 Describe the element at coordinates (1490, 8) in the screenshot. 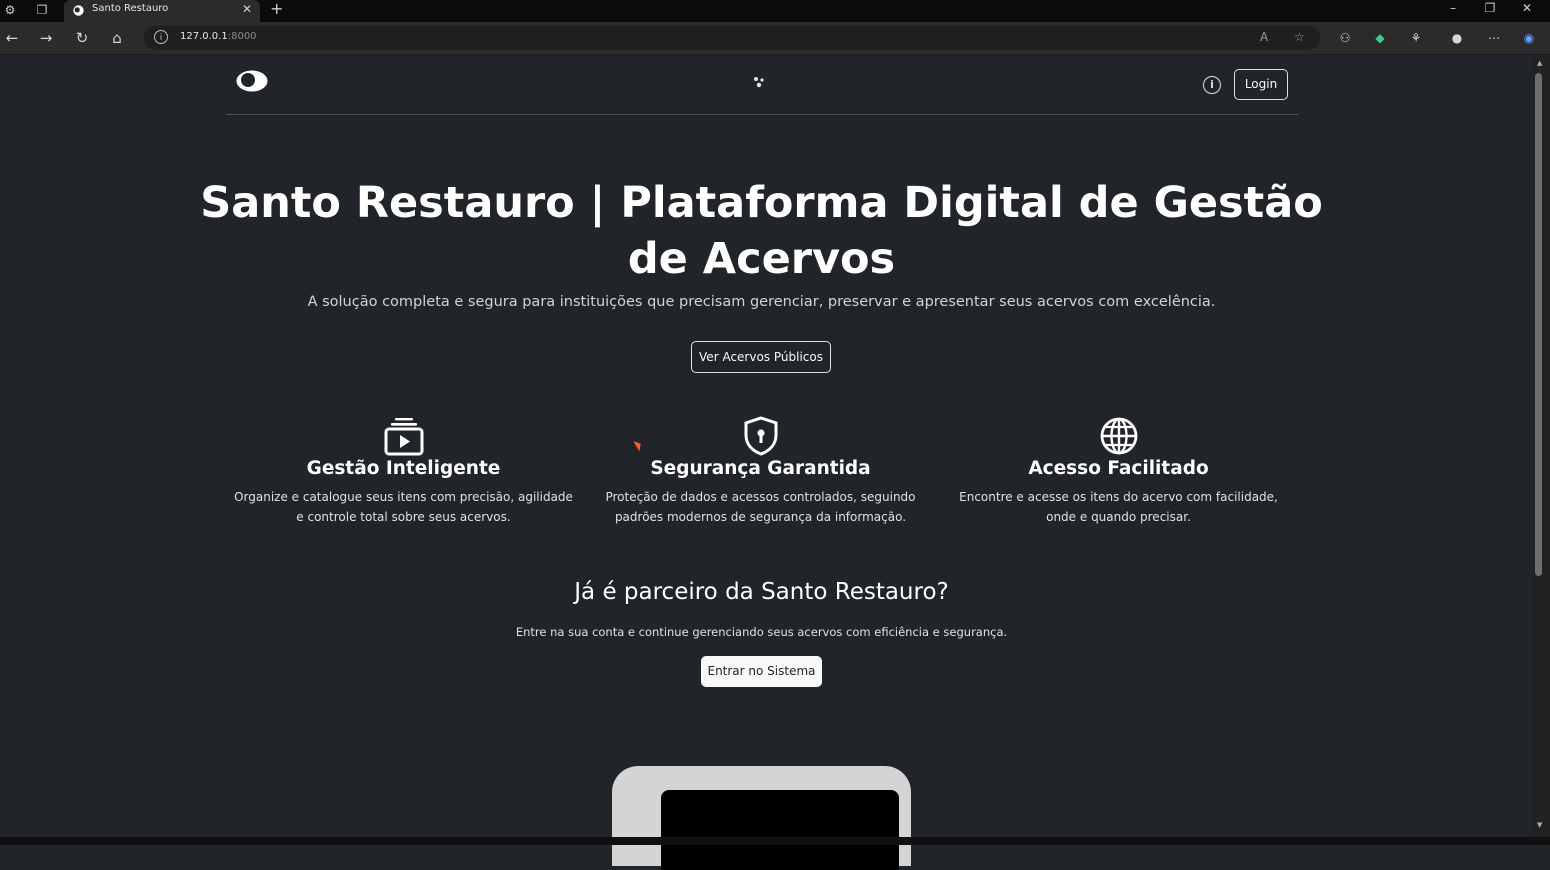

I see `restore-window-icon: ❐` at that location.